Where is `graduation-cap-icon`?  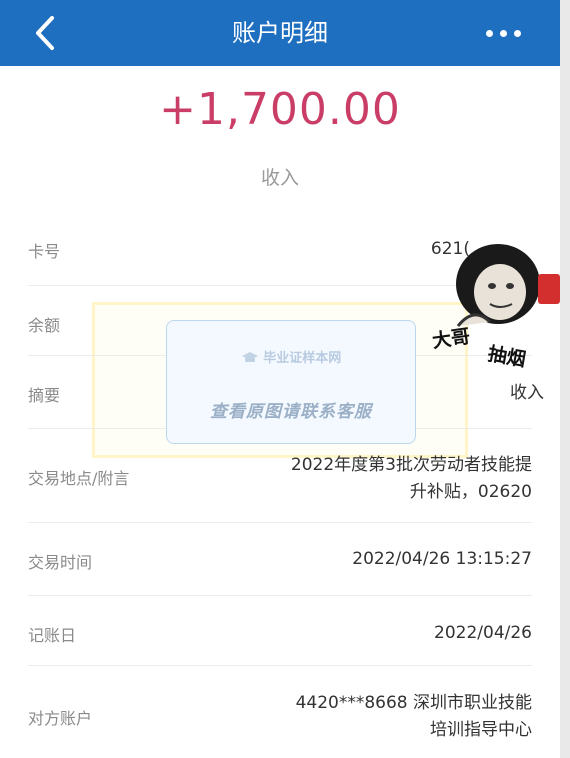
graduation-cap-icon is located at coordinates (249, 357).